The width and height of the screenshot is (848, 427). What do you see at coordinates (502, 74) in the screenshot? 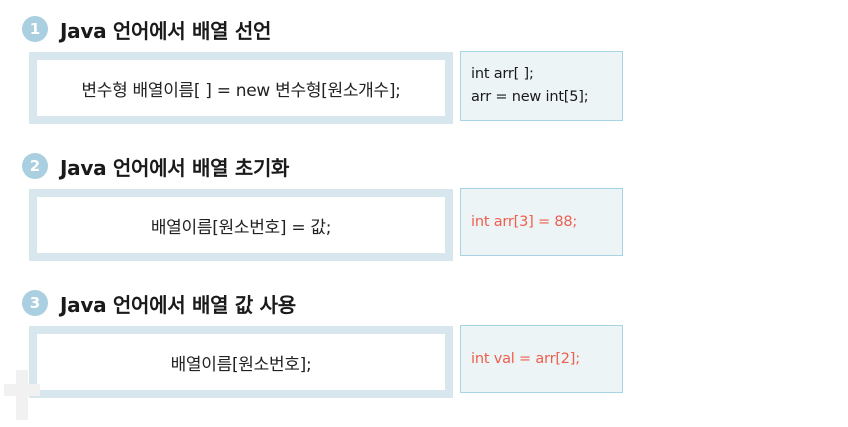
I see `code-line: int arr[ ];` at bounding box center [502, 74].